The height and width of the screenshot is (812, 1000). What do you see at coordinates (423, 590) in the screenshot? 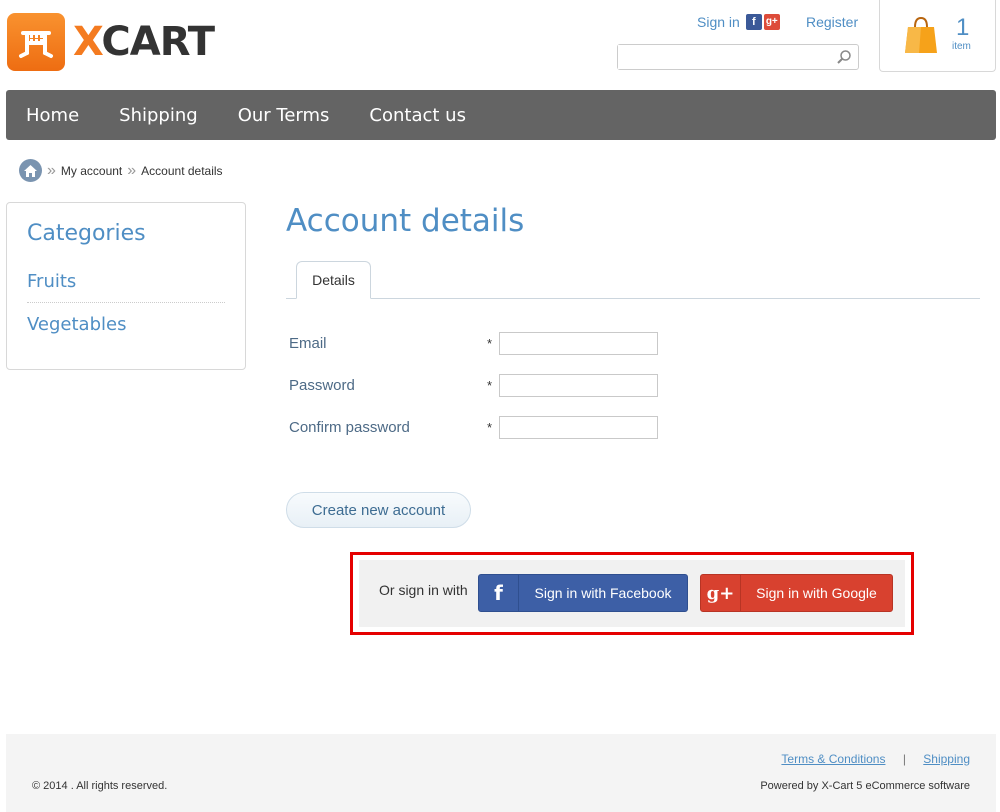
I see `or-sign-in-text: Or sign in with` at bounding box center [423, 590].